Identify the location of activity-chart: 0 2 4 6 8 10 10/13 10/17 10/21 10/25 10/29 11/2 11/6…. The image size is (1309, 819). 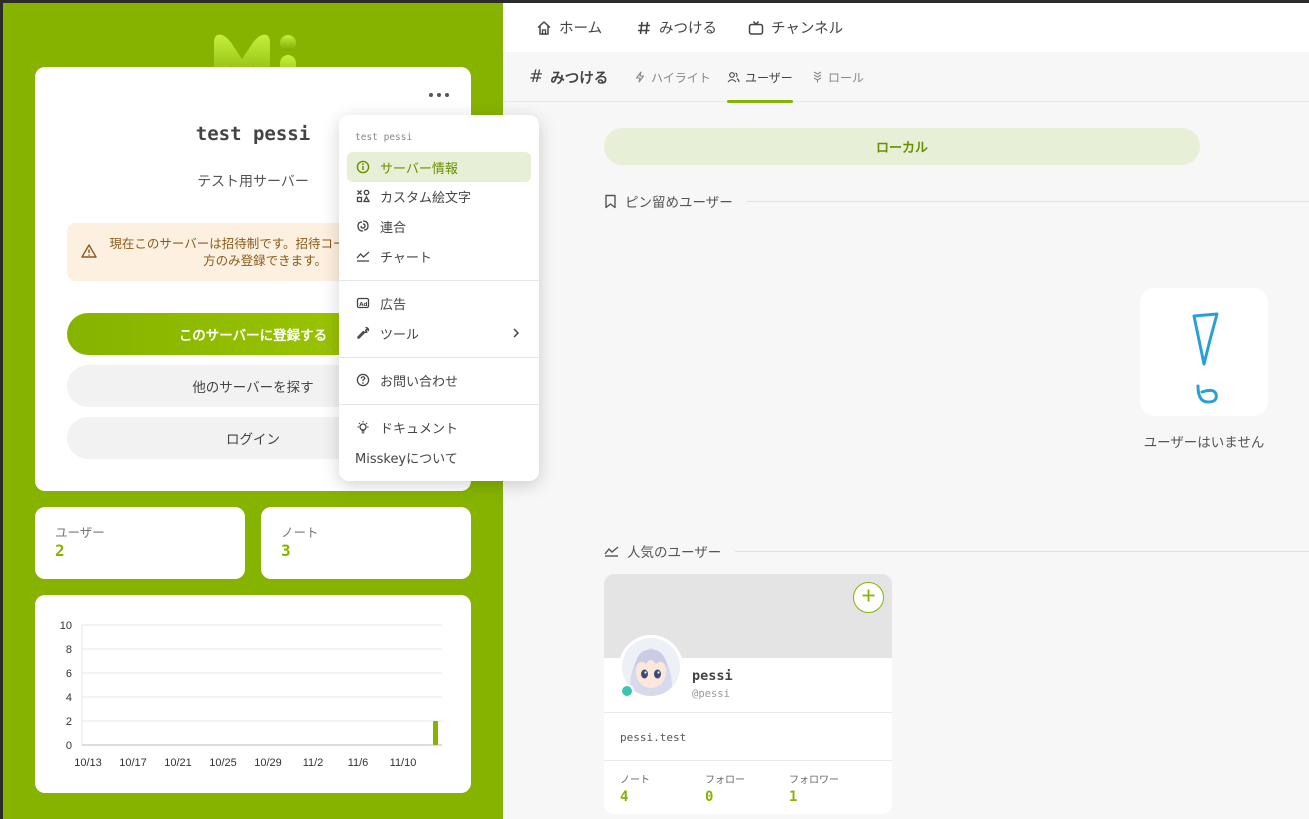
(251, 694).